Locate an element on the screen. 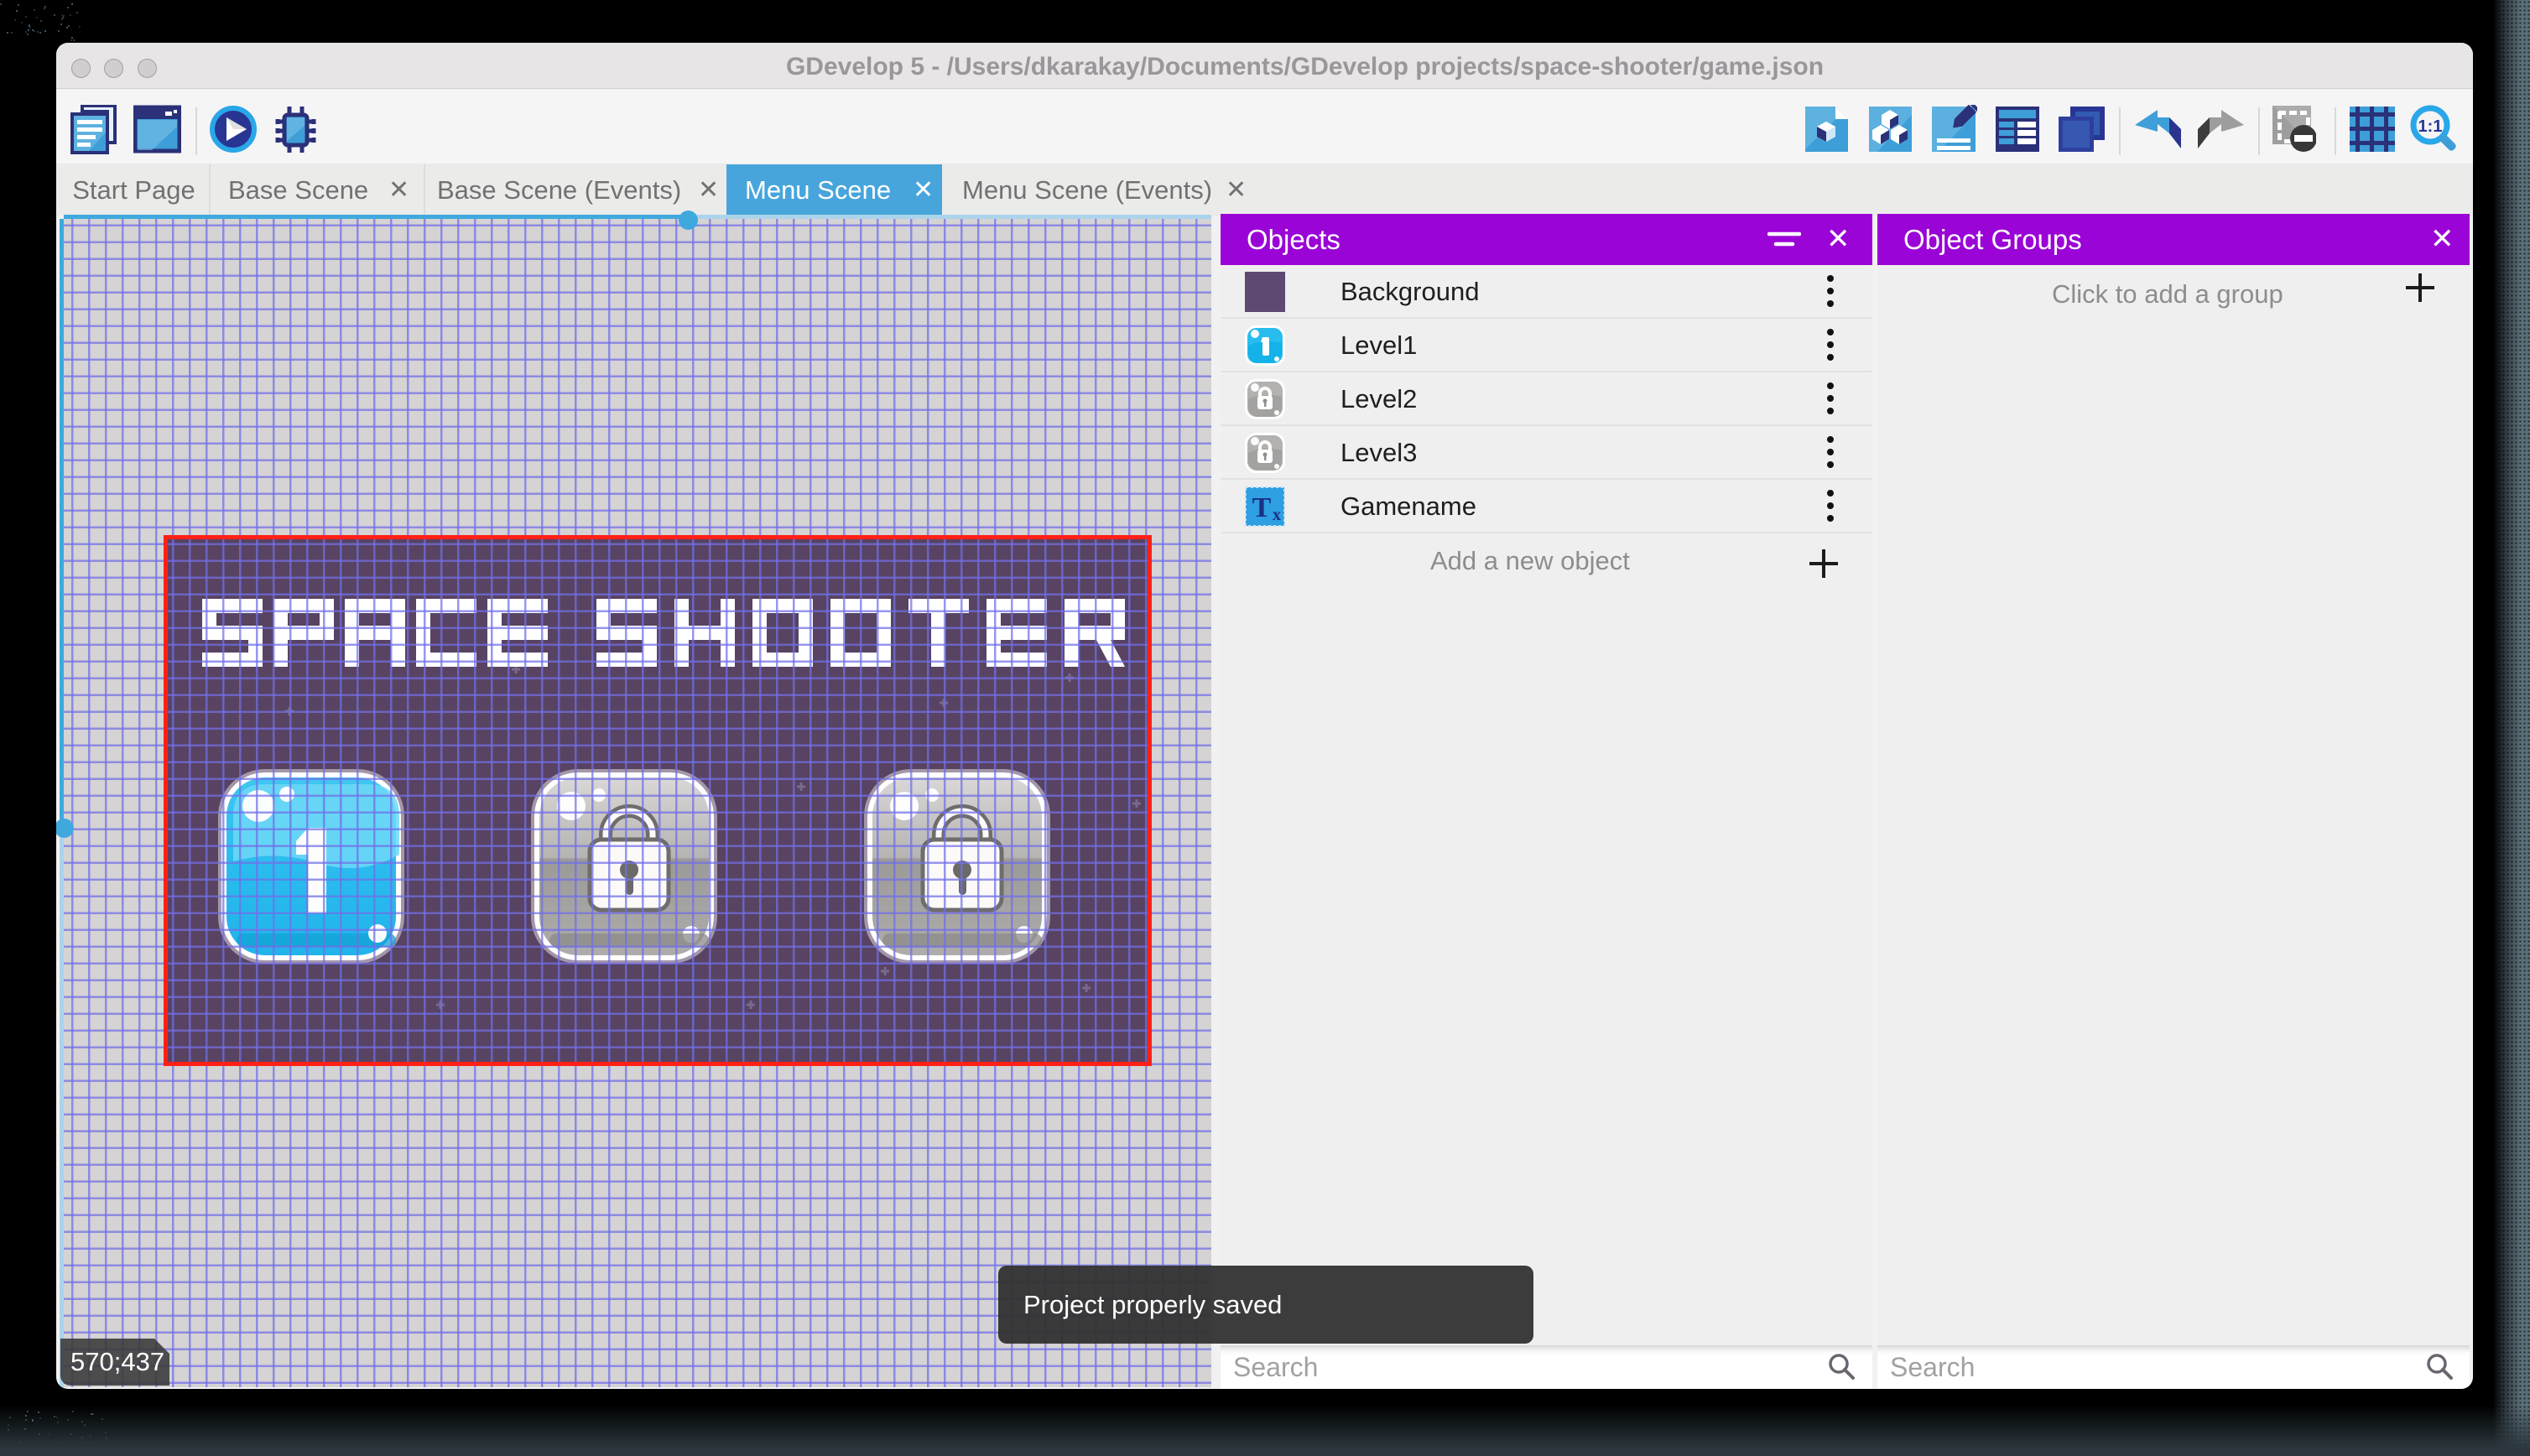 The image size is (2530, 1456). svg-text: T is located at coordinates (1262, 507).